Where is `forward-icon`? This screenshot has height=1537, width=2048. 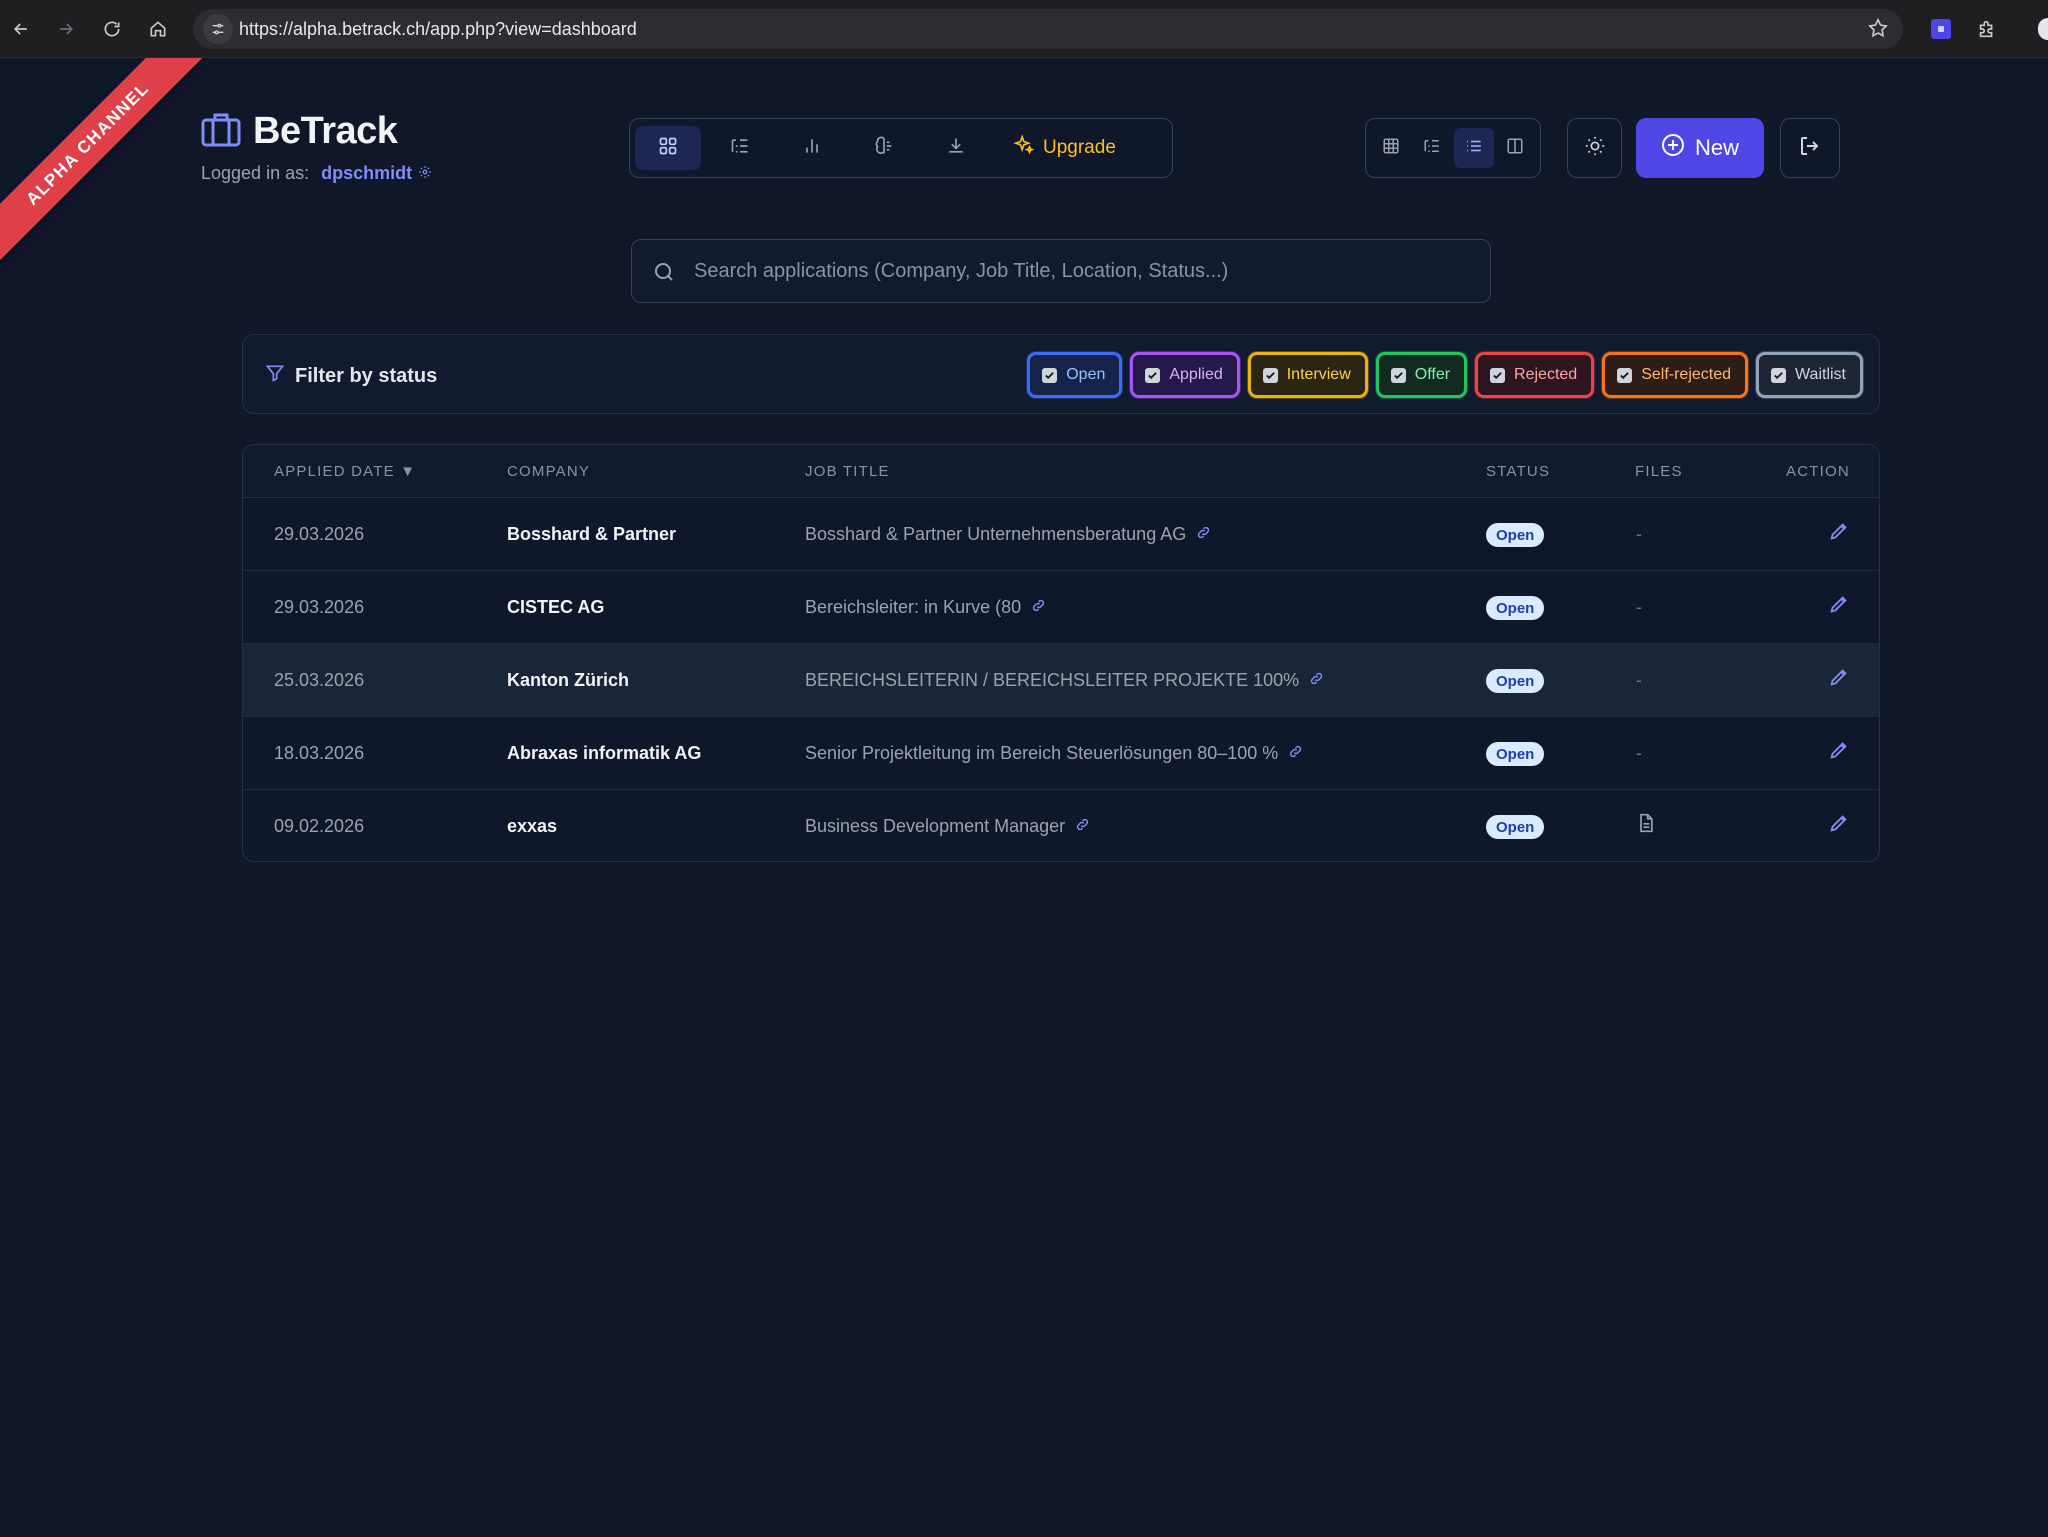
forward-icon is located at coordinates (66, 29).